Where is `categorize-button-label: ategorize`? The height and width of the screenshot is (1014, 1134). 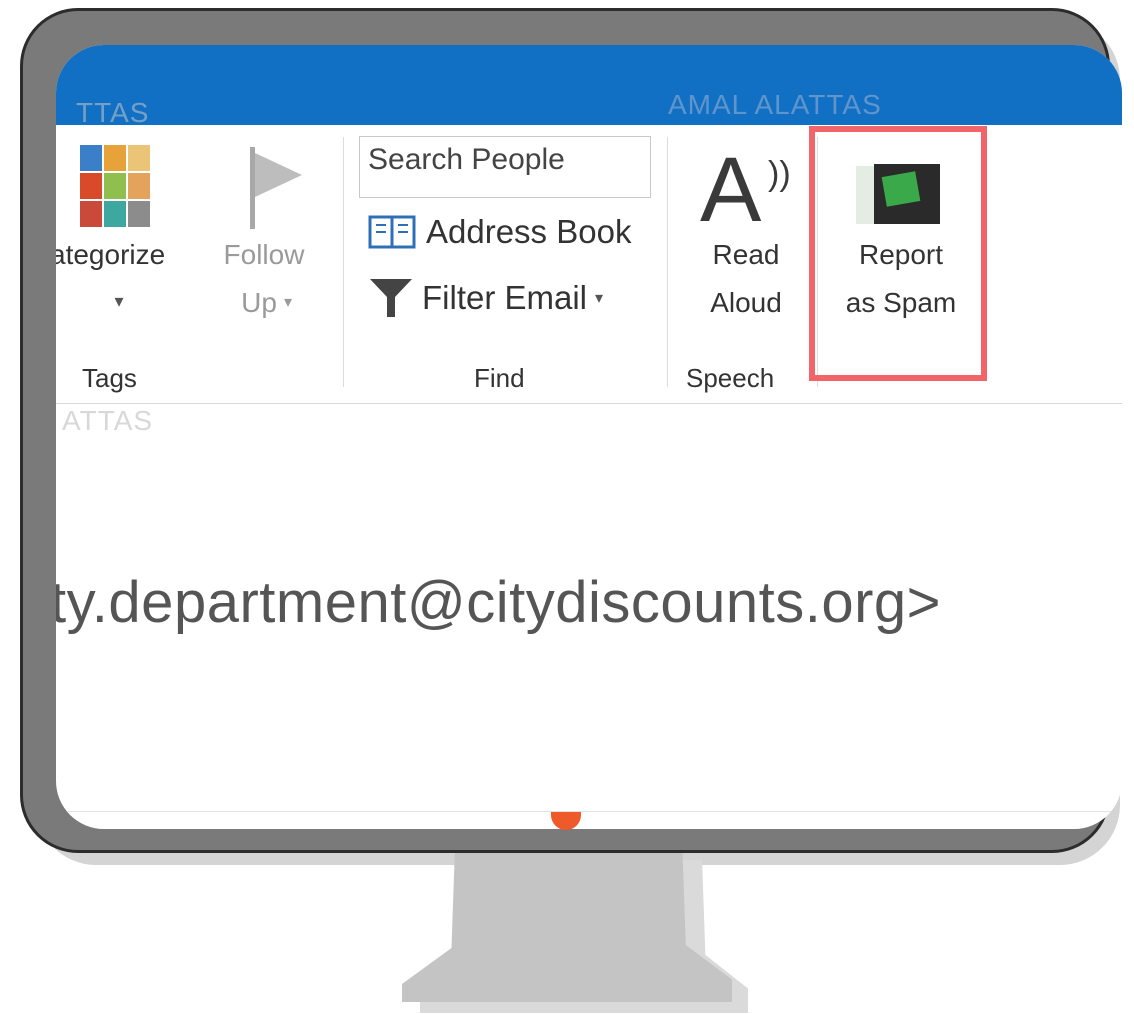 categorize-button-label: ategorize is located at coordinates (133, 255).